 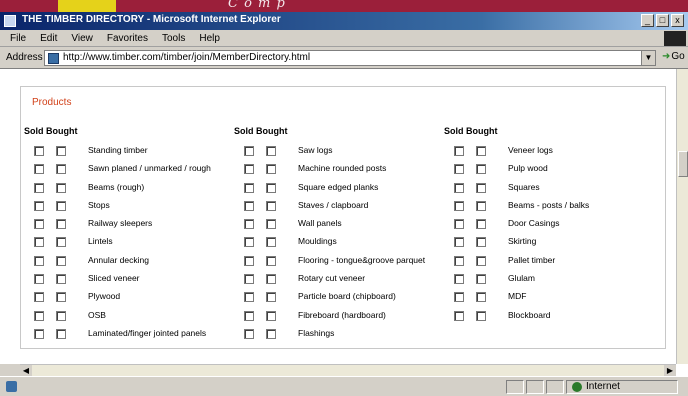 I want to click on product-row: Beams - posts / balks, so click(x=549, y=207).